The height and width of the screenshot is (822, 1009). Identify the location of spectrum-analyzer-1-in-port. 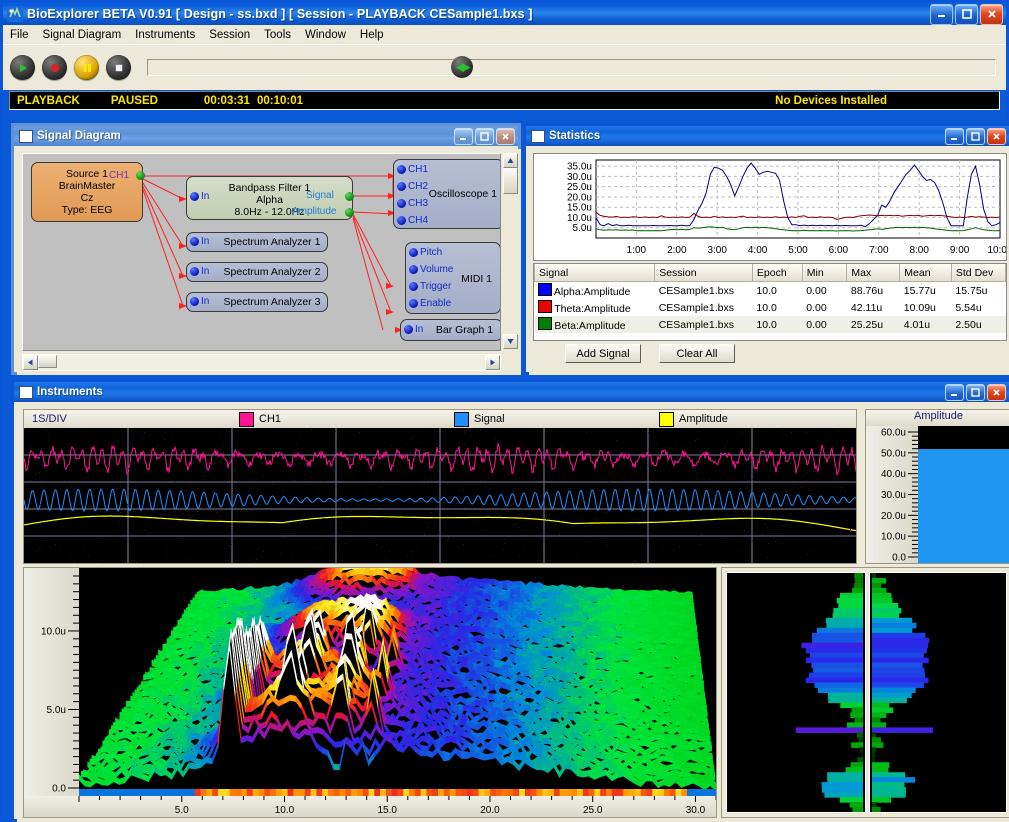
(194, 241).